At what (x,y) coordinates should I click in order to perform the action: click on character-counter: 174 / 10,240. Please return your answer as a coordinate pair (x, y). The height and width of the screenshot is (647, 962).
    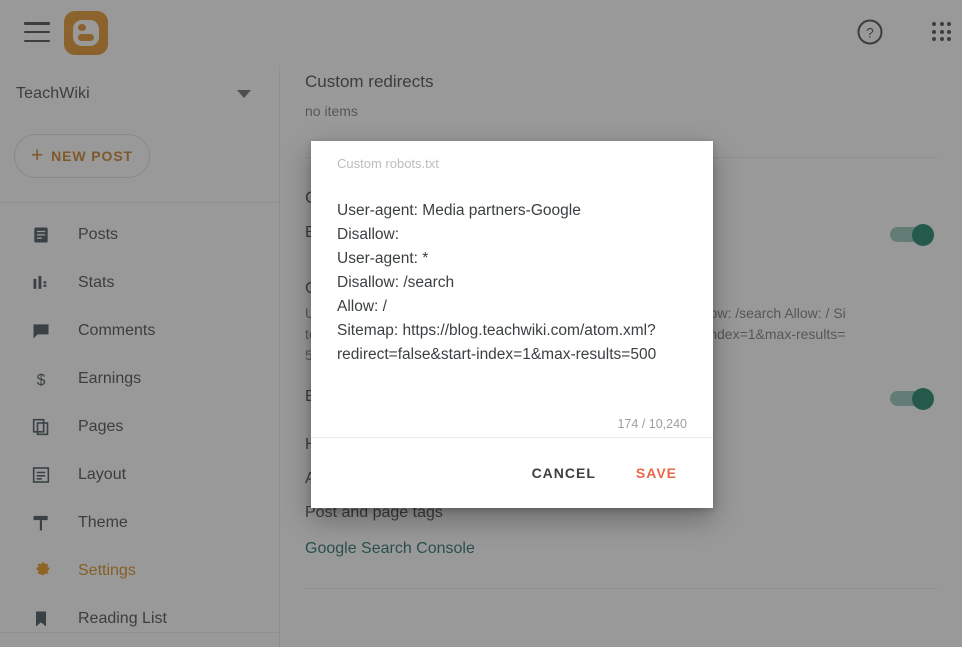
    Looking at the image, I should click on (652, 424).